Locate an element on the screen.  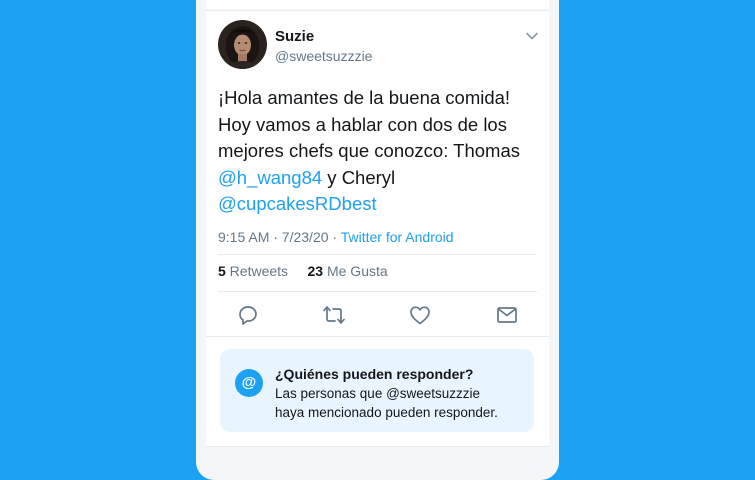
likes-stat: 23 Me Gusta is located at coordinates (348, 271).